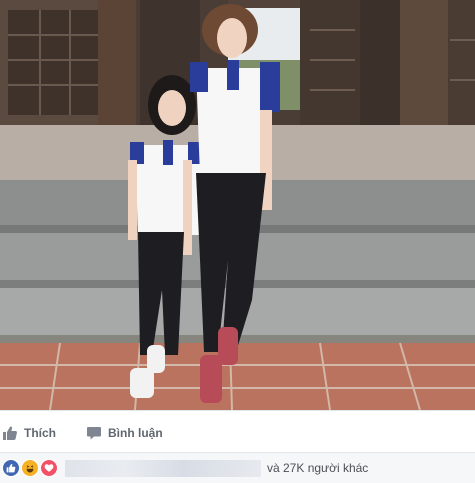  What do you see at coordinates (237, 433) in the screenshot?
I see `post-action-bar: Thích Bình luận` at bounding box center [237, 433].